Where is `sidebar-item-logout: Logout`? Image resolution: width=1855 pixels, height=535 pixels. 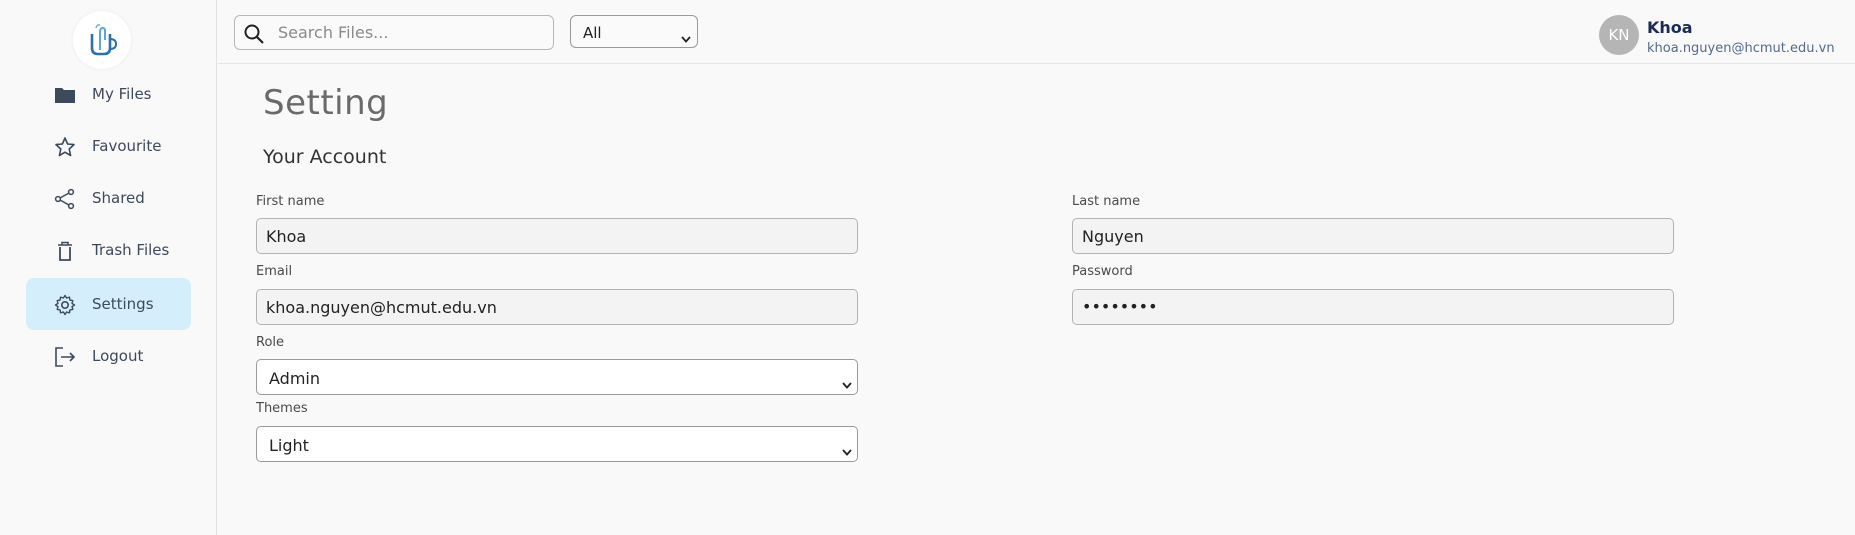 sidebar-item-logout: Logout is located at coordinates (108, 356).